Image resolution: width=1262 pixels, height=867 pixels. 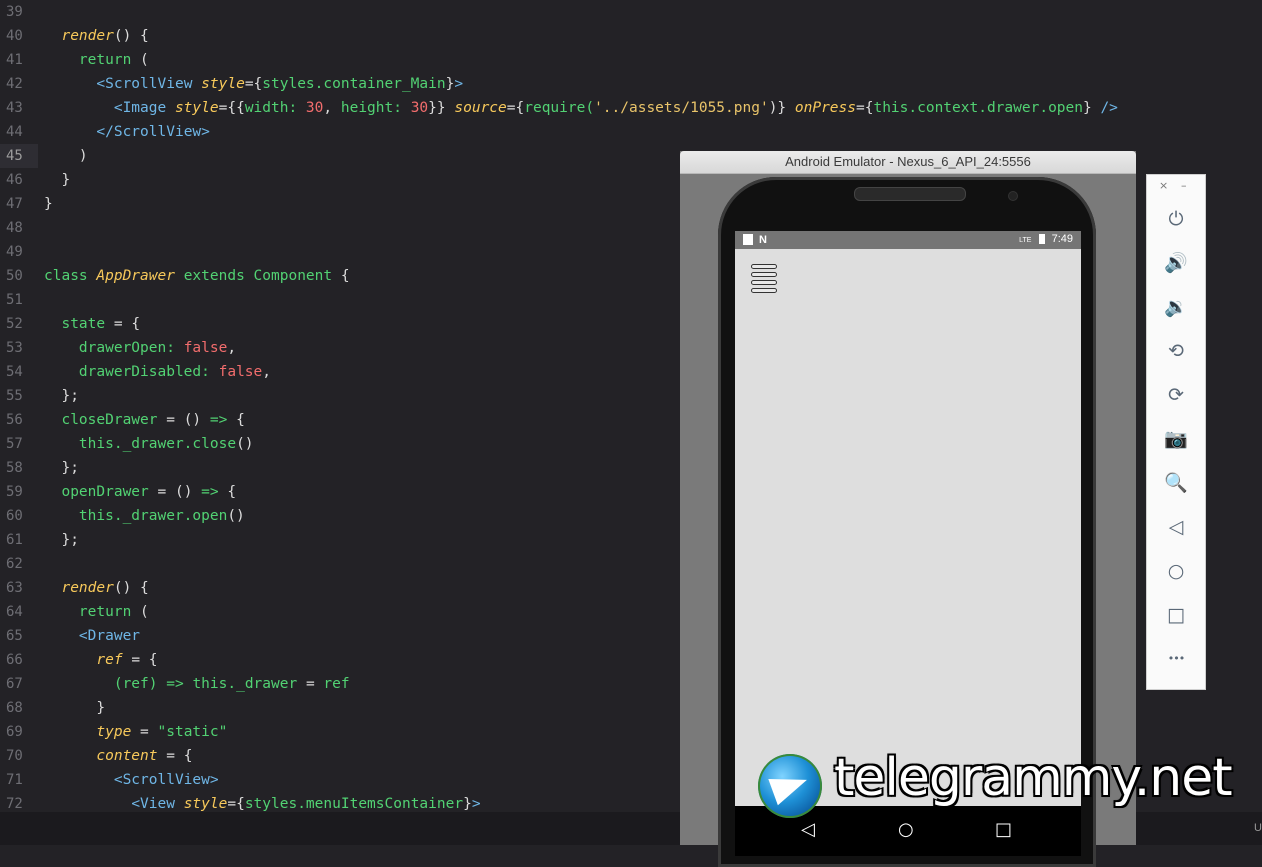 What do you see at coordinates (764, 278) in the screenshot?
I see `menu-icon` at bounding box center [764, 278].